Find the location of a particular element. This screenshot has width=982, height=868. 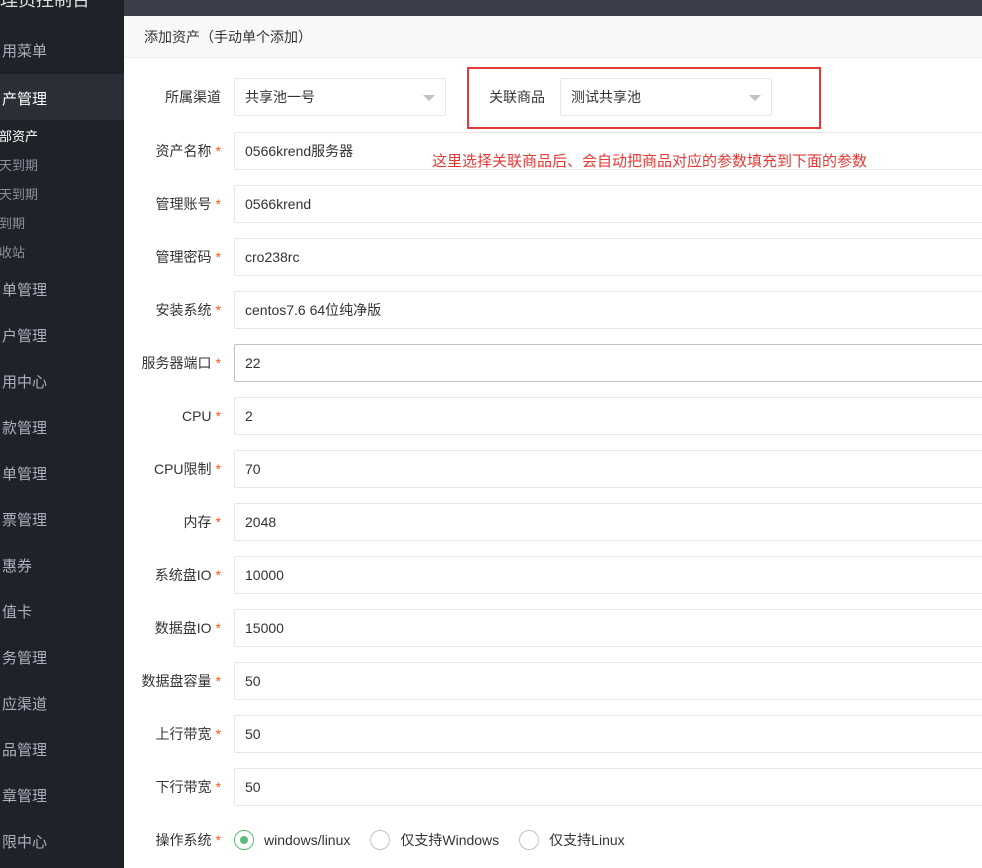

field-label: 管理账号 is located at coordinates (183, 204).